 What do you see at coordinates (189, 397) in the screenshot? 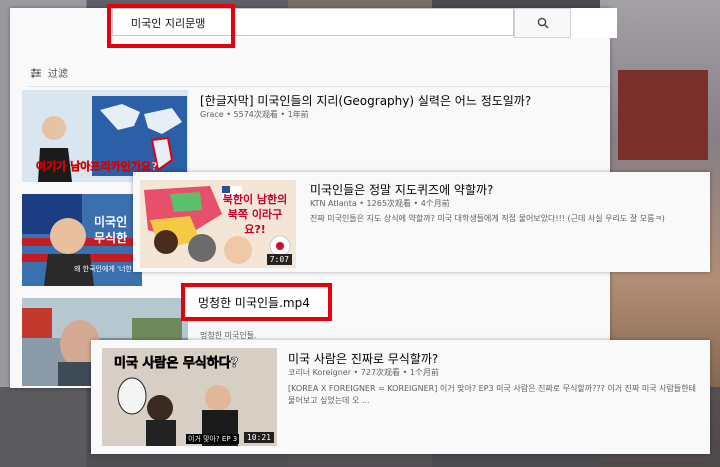
I see `video-thumbnail: 미국 사람은 무식하다? 이거 맞아? EP 3 10:21` at bounding box center [189, 397].